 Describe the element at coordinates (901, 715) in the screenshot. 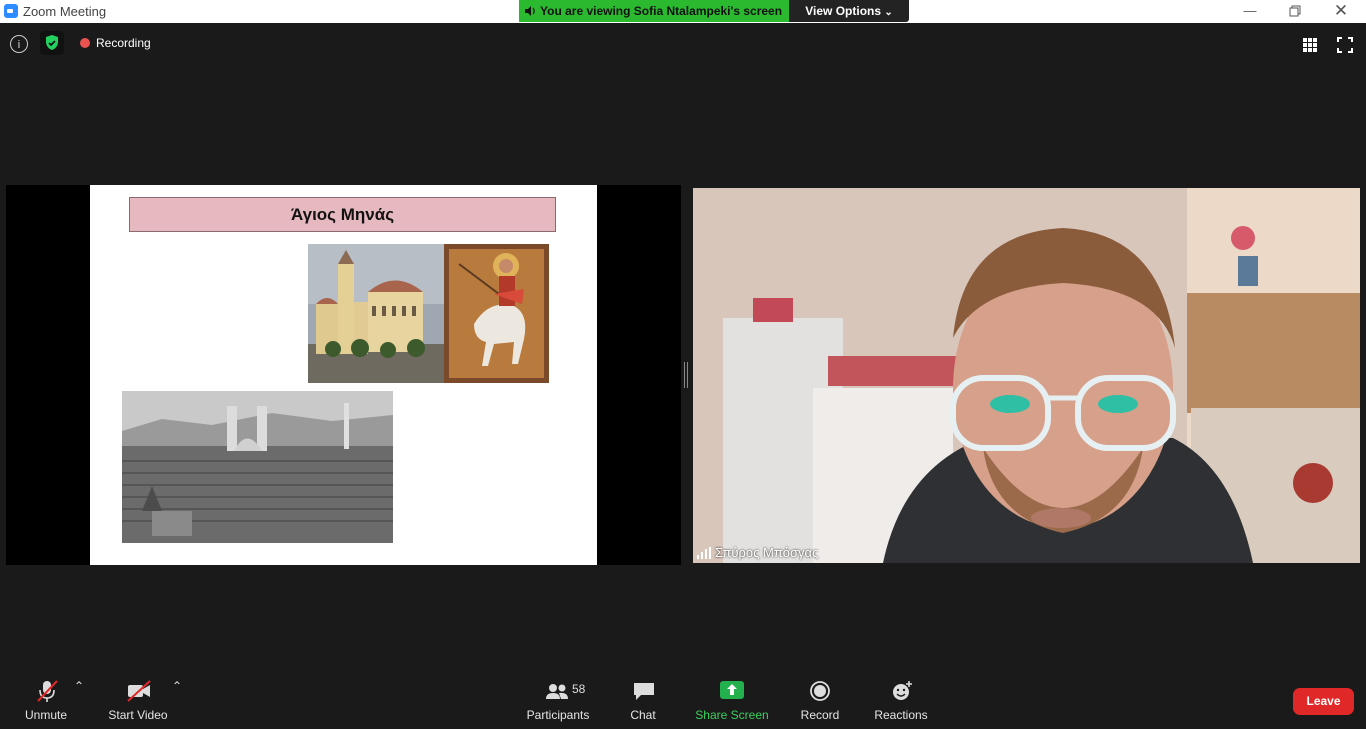

I see `reactions-label: Reactions` at that location.